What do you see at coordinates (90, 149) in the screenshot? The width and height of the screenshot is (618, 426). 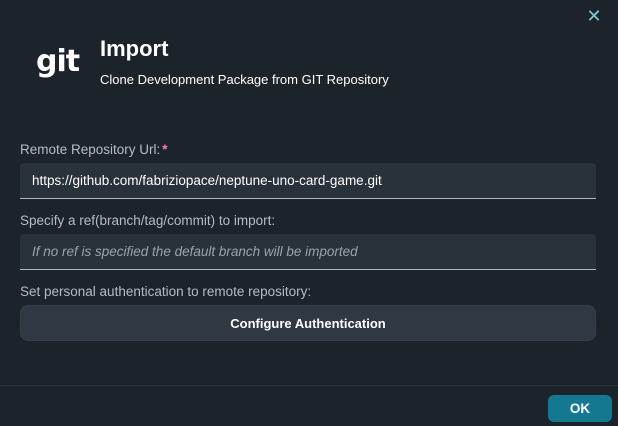 I see `repo-url-label-text: Remote Repository Url:` at bounding box center [90, 149].